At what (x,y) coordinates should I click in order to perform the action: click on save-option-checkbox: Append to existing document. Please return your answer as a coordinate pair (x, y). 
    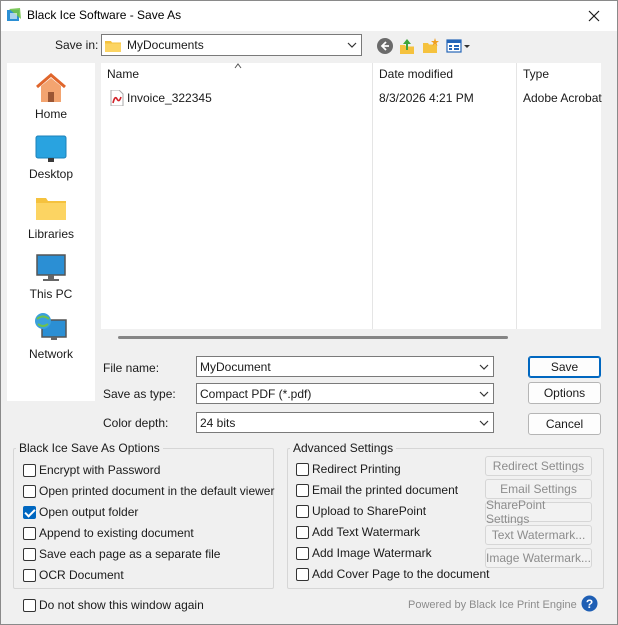
    Looking at the image, I should click on (108, 533).